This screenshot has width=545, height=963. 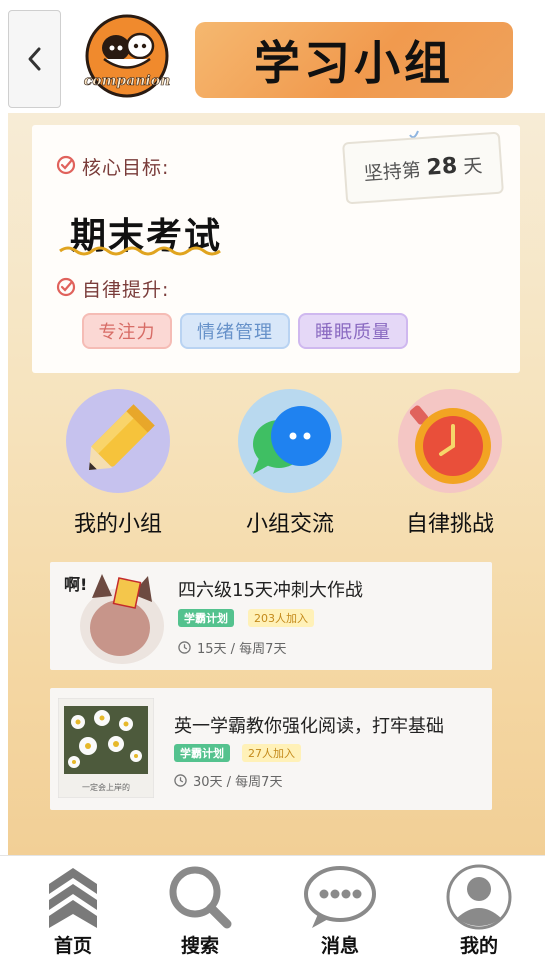 What do you see at coordinates (442, 167) in the screenshot?
I see `streak-days: 28` at bounding box center [442, 167].